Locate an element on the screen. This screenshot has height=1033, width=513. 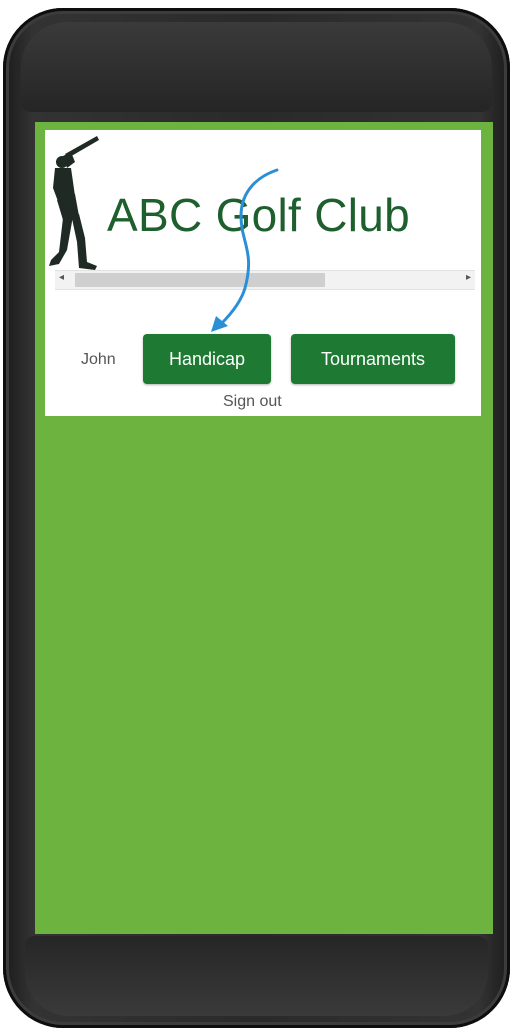
scroll-left-arrow-icon: ◂ is located at coordinates (61, 277).